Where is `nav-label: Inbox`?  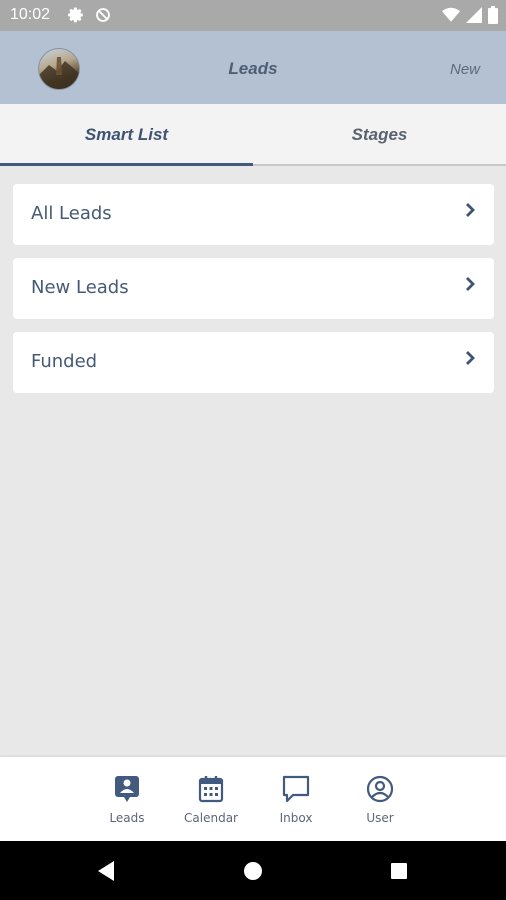
nav-label: Inbox is located at coordinates (296, 818).